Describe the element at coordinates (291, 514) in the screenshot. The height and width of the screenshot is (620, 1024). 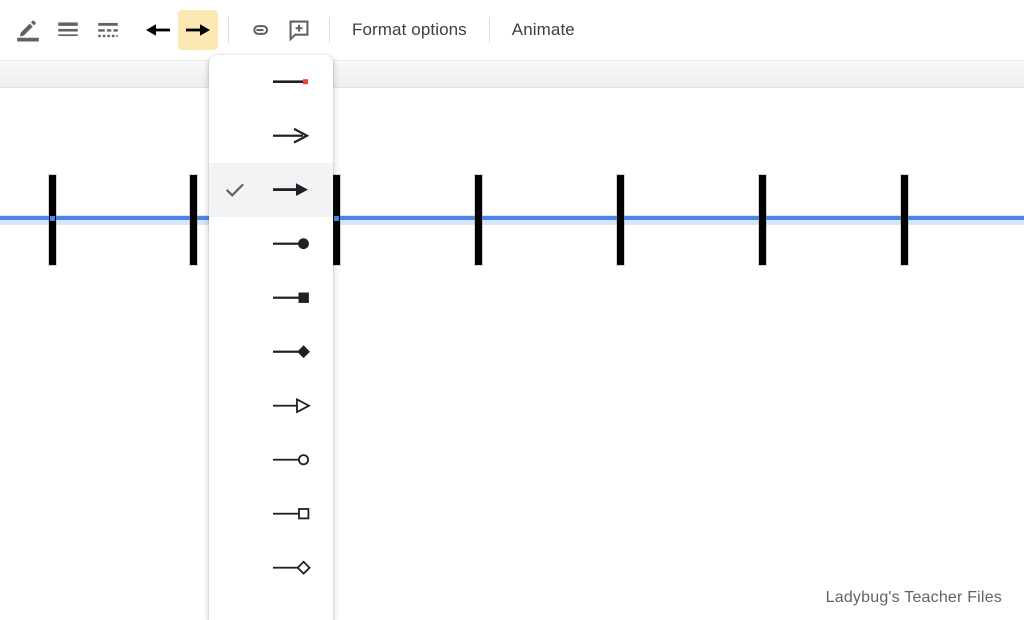
I see `square-hollow-icon` at that location.